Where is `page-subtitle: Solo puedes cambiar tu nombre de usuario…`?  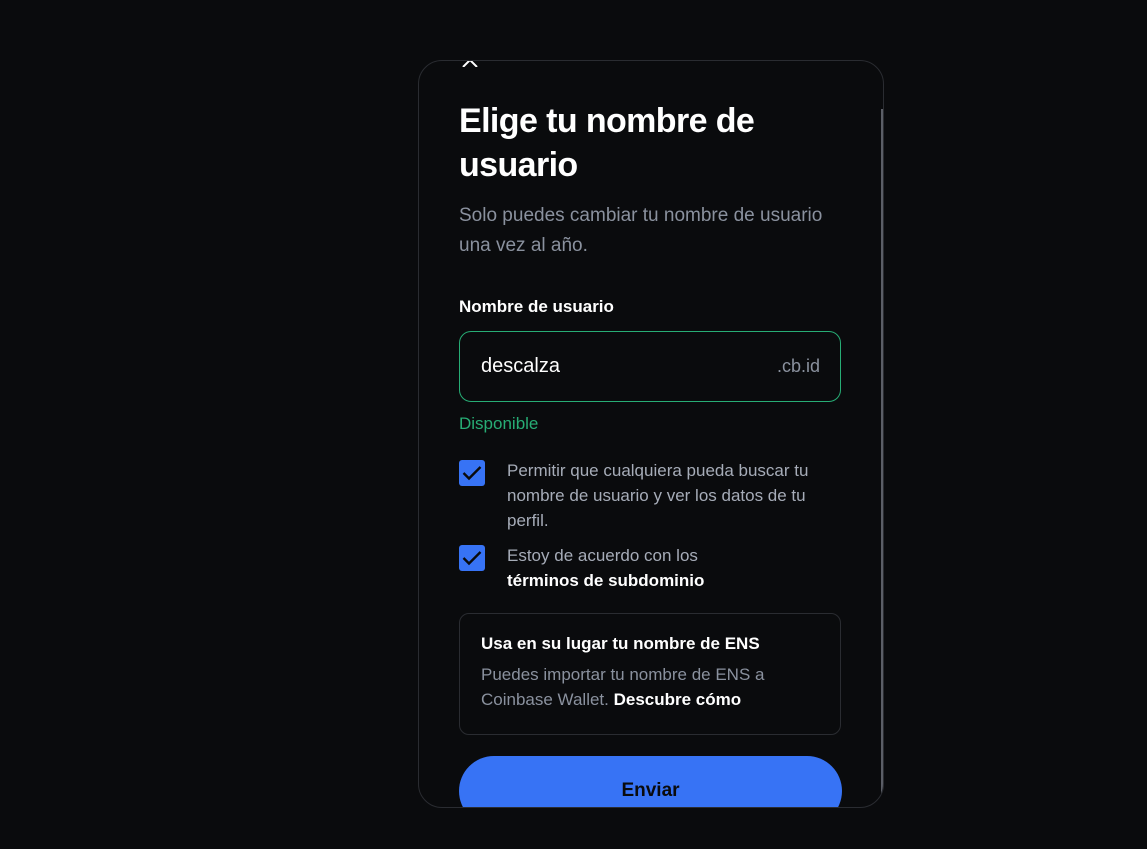
page-subtitle: Solo puedes cambiar tu nombre de usuario… is located at coordinates (641, 230).